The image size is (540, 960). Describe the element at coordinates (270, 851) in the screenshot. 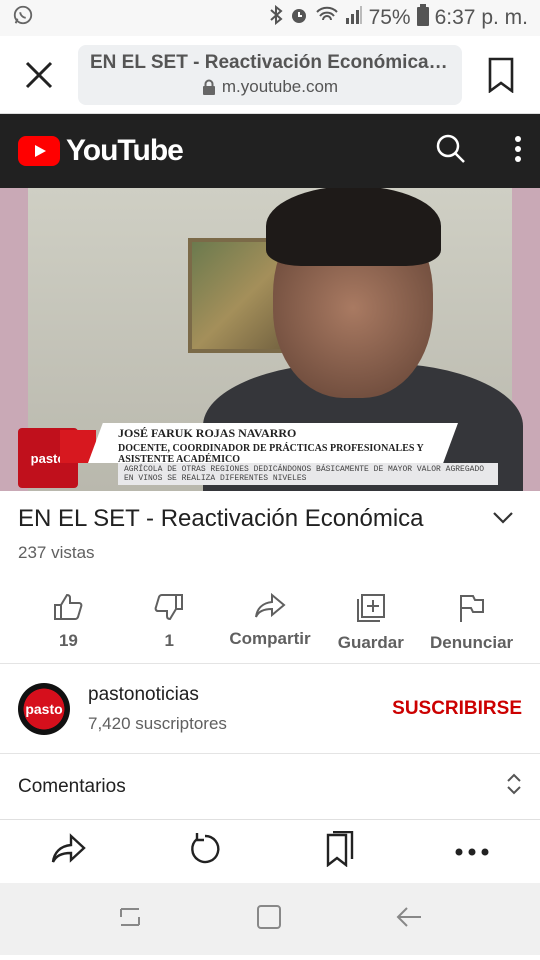

I see `browser-bottom-toolbar` at that location.